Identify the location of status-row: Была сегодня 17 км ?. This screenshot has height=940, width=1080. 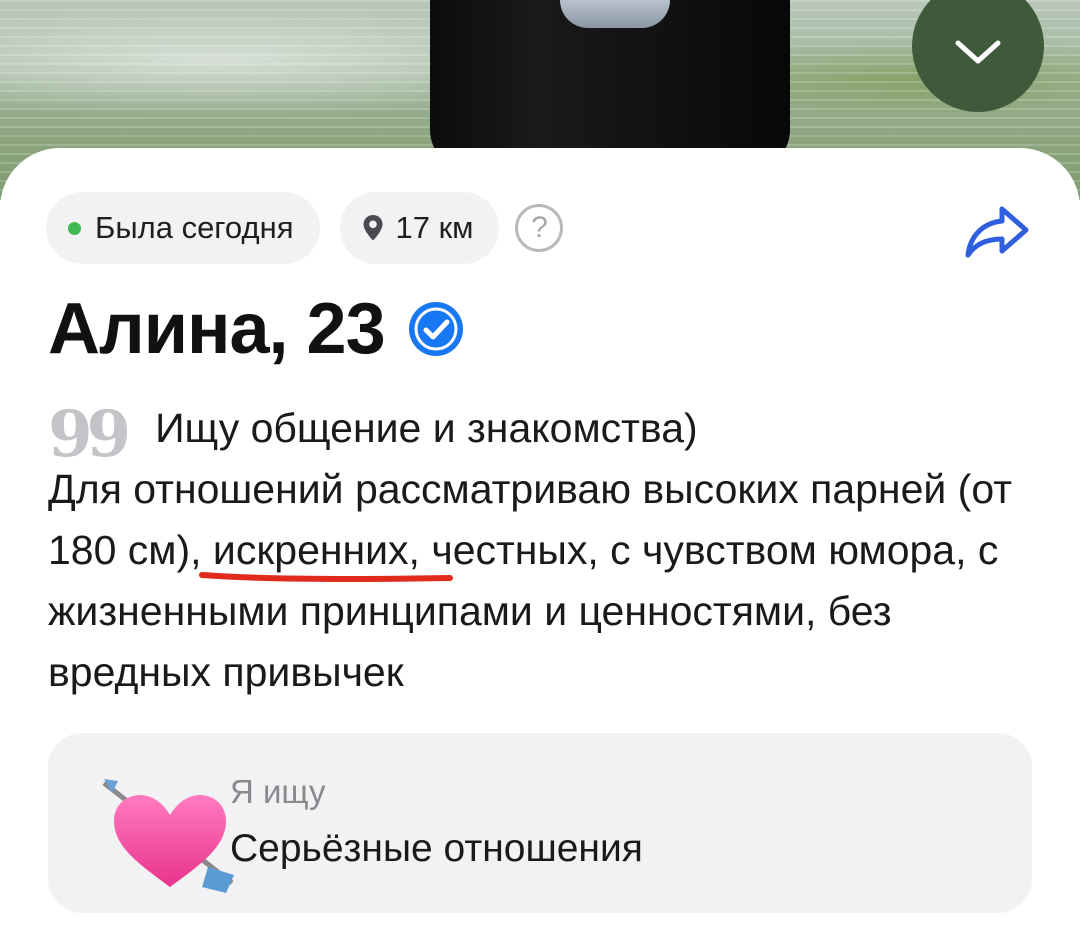
(305, 228).